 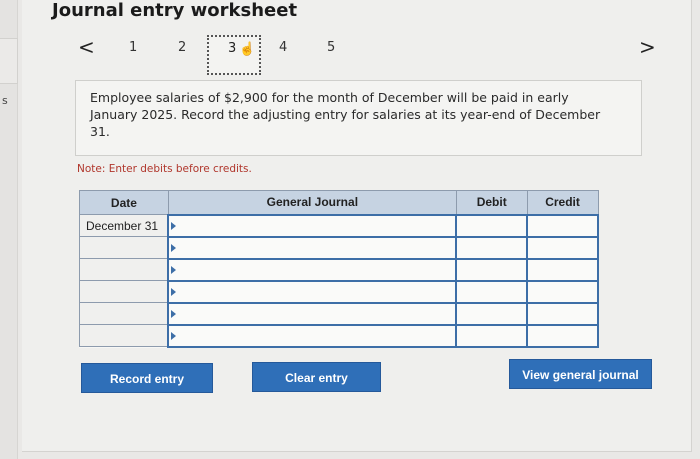 I want to click on column-header-general-journal: General Journal, so click(x=312, y=202).